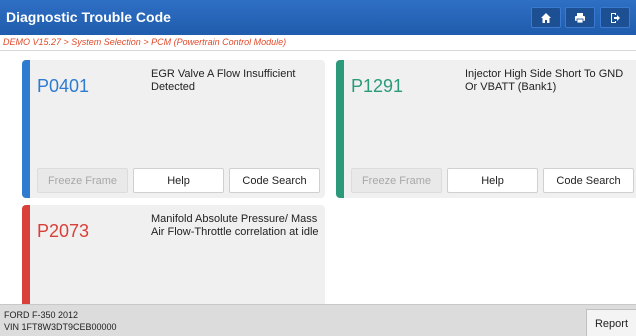 The height and width of the screenshot is (336, 636). Describe the element at coordinates (611, 322) in the screenshot. I see `report-button: Report` at that location.